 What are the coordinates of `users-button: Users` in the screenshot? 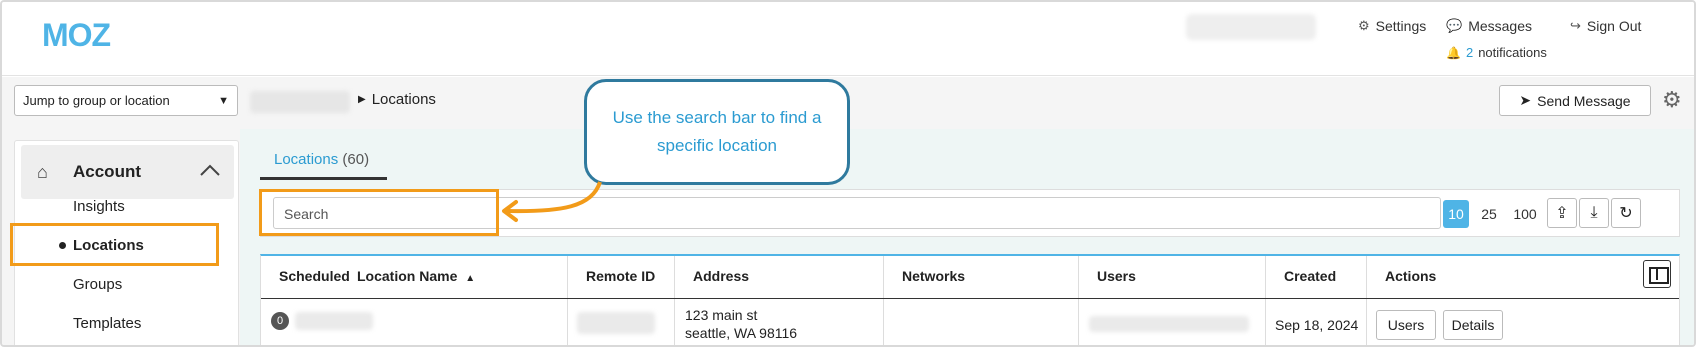 It's located at (1406, 325).